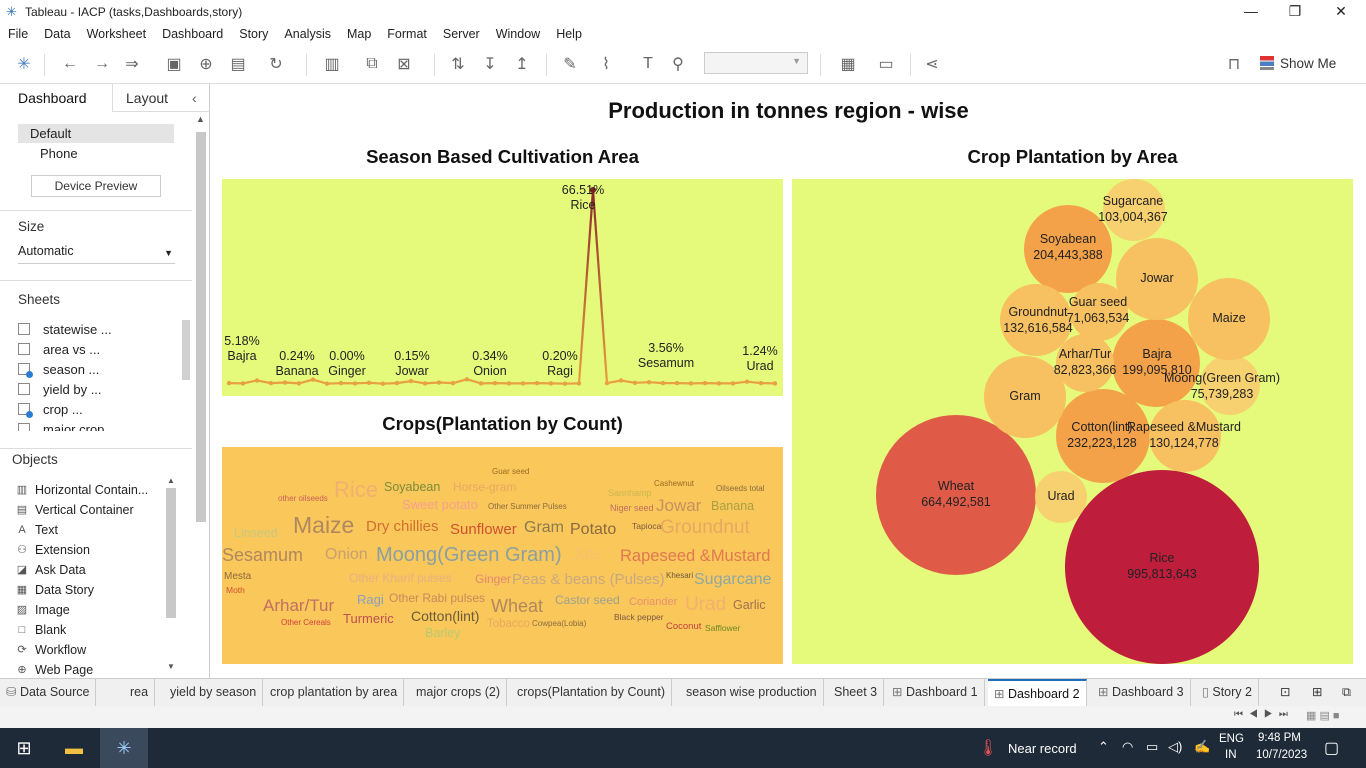 The image size is (1366, 768). What do you see at coordinates (237, 577) in the screenshot?
I see `word-mesta: Mesta` at bounding box center [237, 577].